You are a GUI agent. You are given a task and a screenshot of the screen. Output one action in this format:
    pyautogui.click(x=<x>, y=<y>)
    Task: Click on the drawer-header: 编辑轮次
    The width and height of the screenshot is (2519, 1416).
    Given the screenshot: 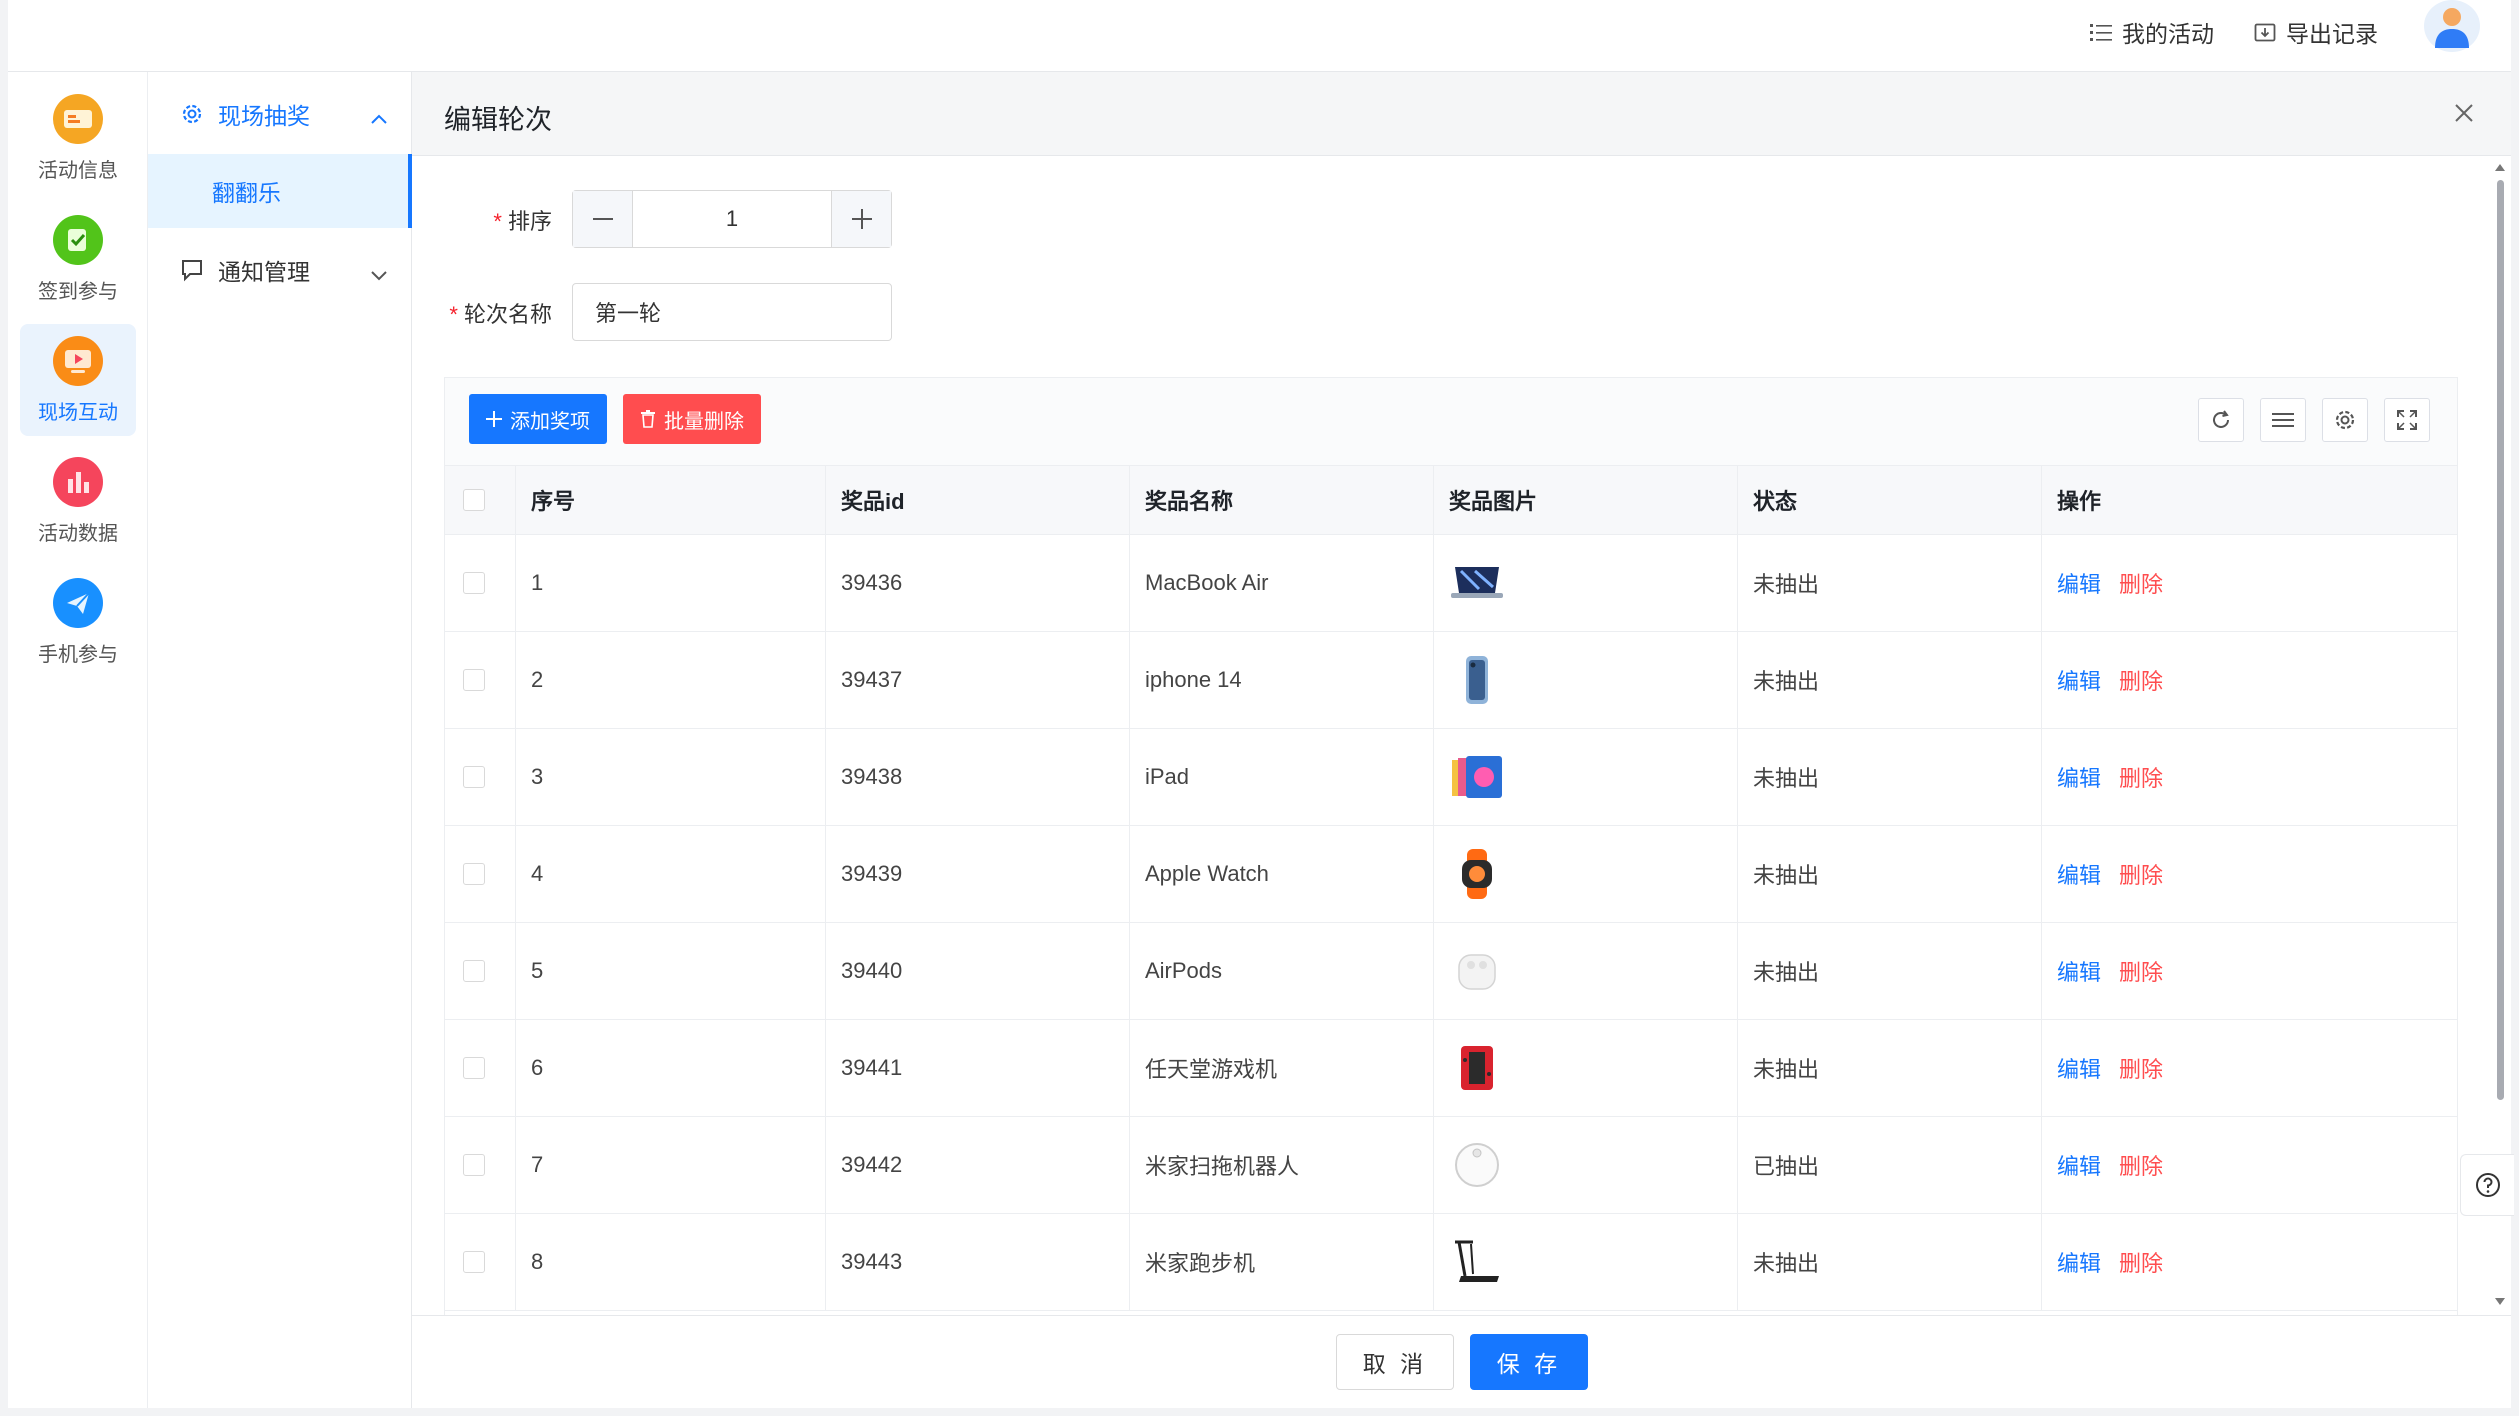 What is the action you would take?
    pyautogui.click(x=1461, y=114)
    